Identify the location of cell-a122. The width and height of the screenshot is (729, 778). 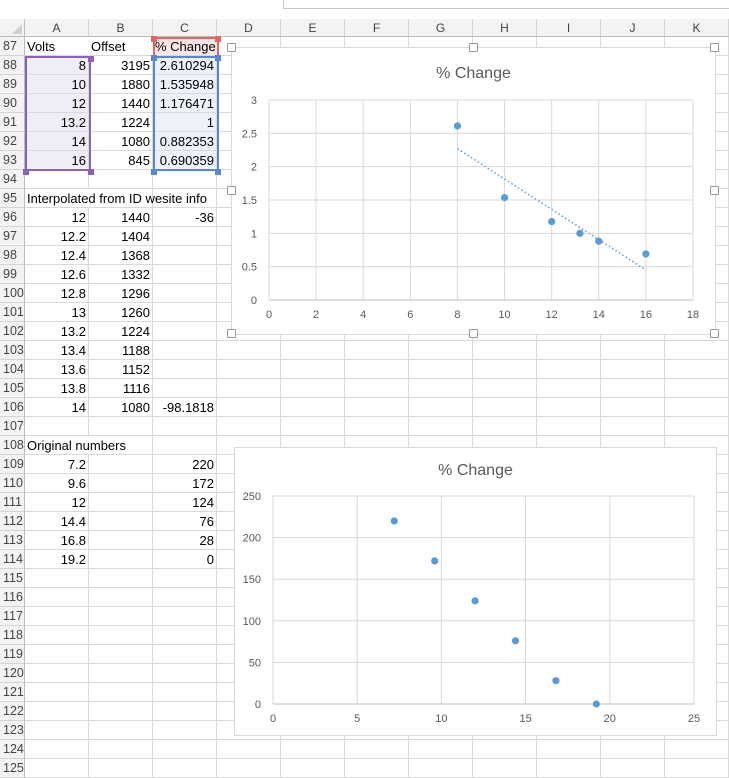
(57, 711).